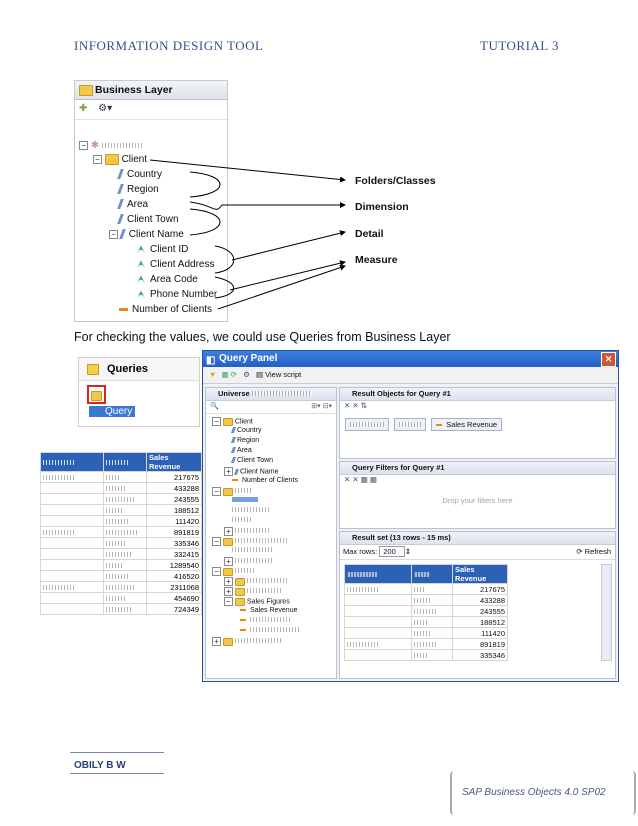 This screenshot has width=638, height=826. I want to click on result-objects-list: Sales Revenue, so click(477, 421).